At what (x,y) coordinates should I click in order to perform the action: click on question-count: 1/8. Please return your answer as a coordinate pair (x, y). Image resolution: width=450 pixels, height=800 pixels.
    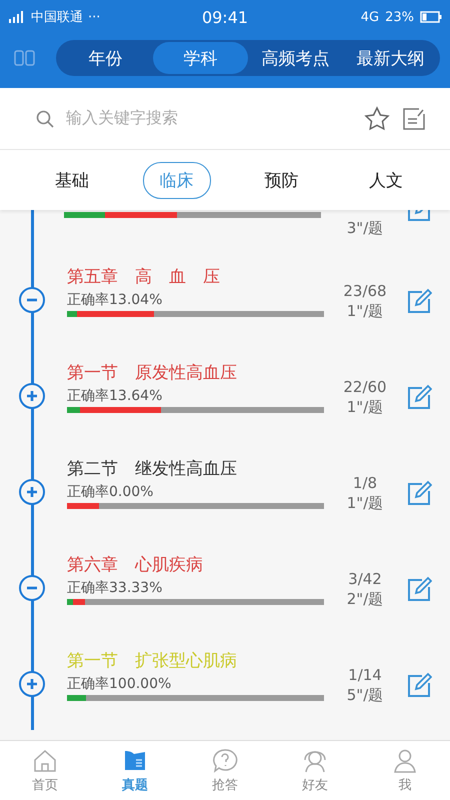
    Looking at the image, I should click on (365, 483).